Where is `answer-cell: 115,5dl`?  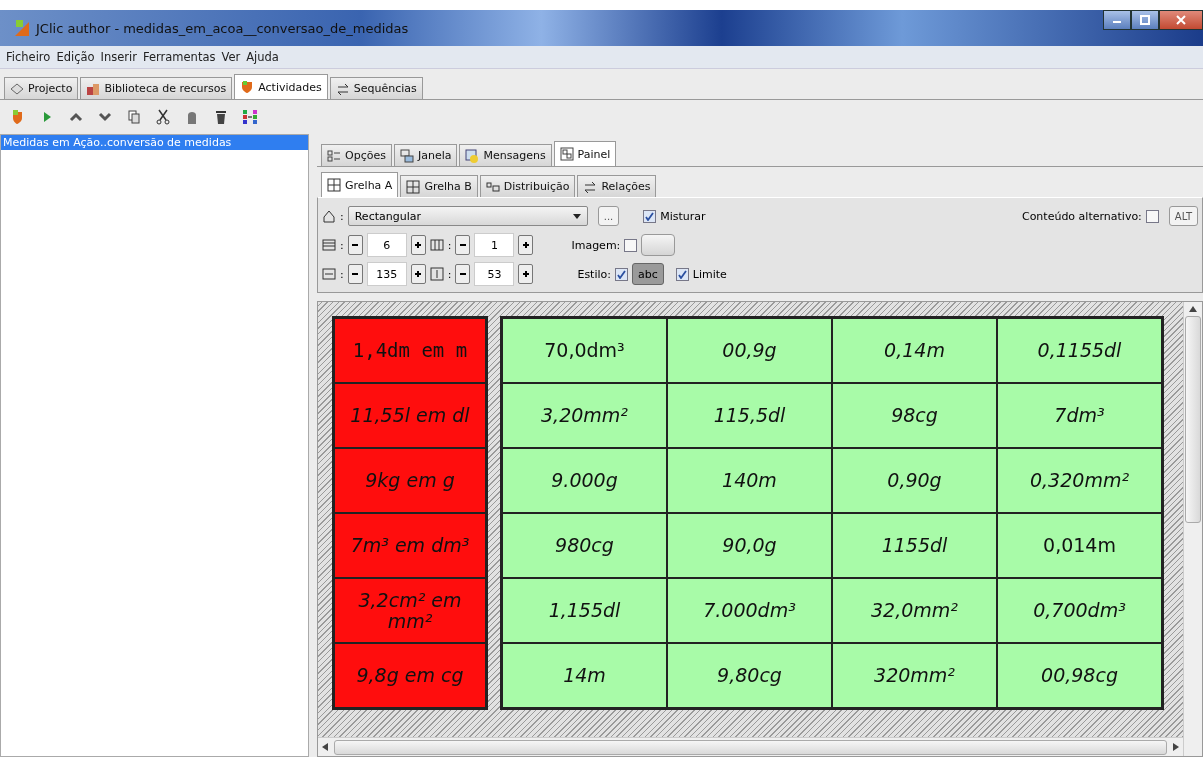 answer-cell: 115,5dl is located at coordinates (749, 415).